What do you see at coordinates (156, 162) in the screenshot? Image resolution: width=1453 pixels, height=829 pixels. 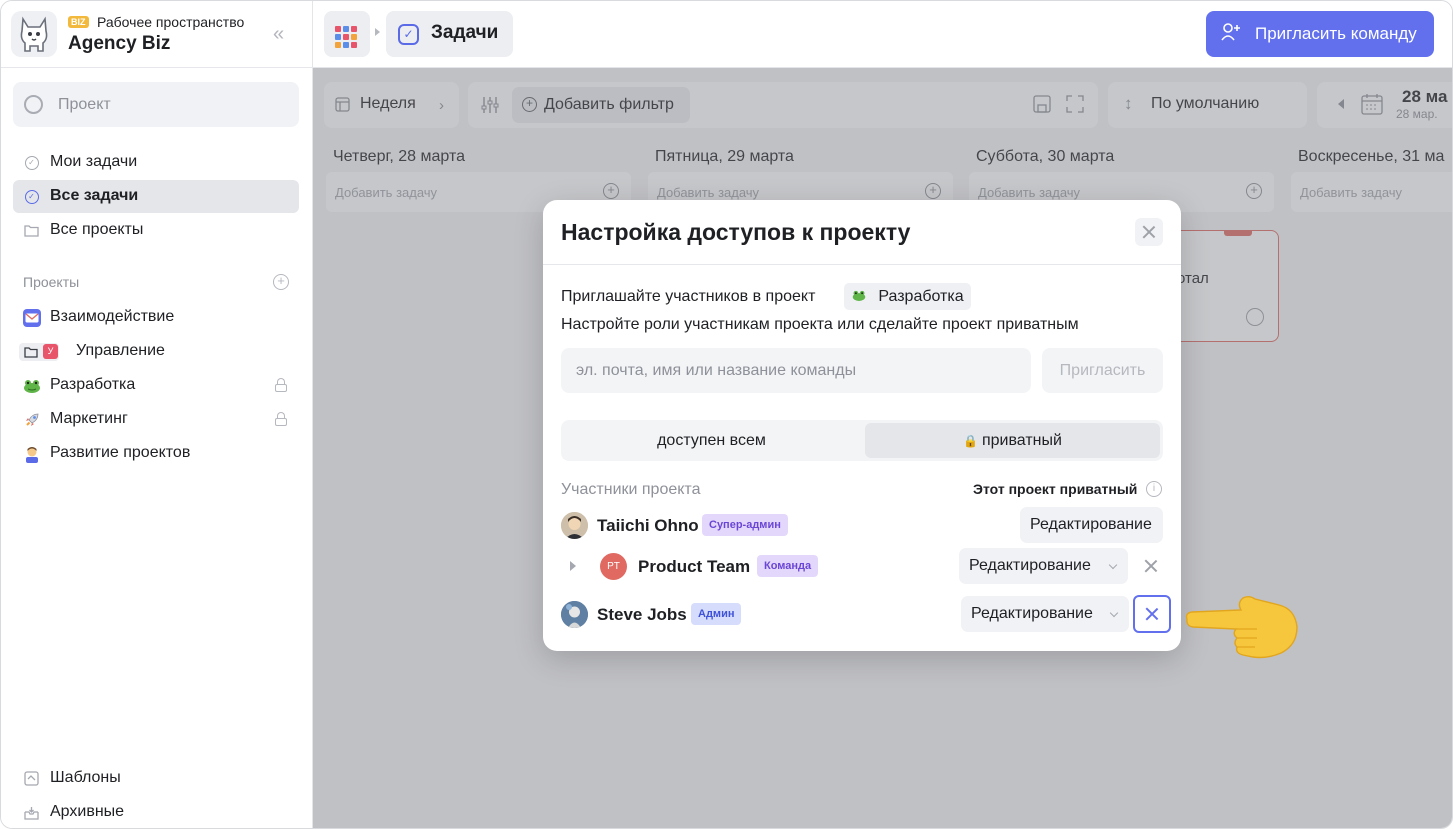 I see `nav-my-tasks: ✓ Мои задачи` at bounding box center [156, 162].